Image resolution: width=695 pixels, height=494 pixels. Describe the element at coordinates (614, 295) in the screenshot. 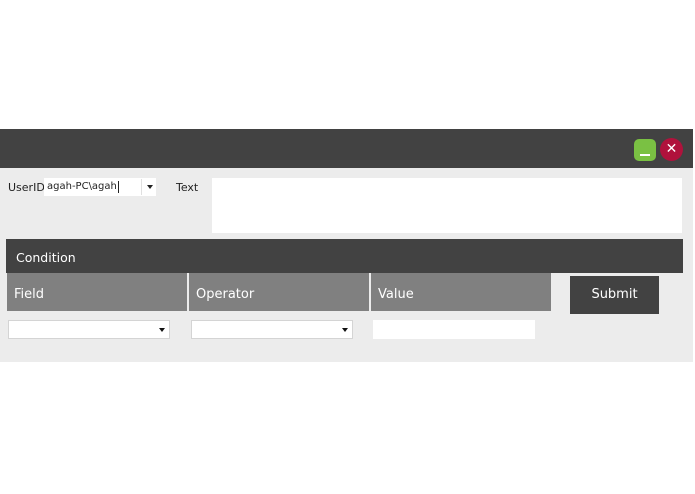

I see `submit-button: Submit` at that location.